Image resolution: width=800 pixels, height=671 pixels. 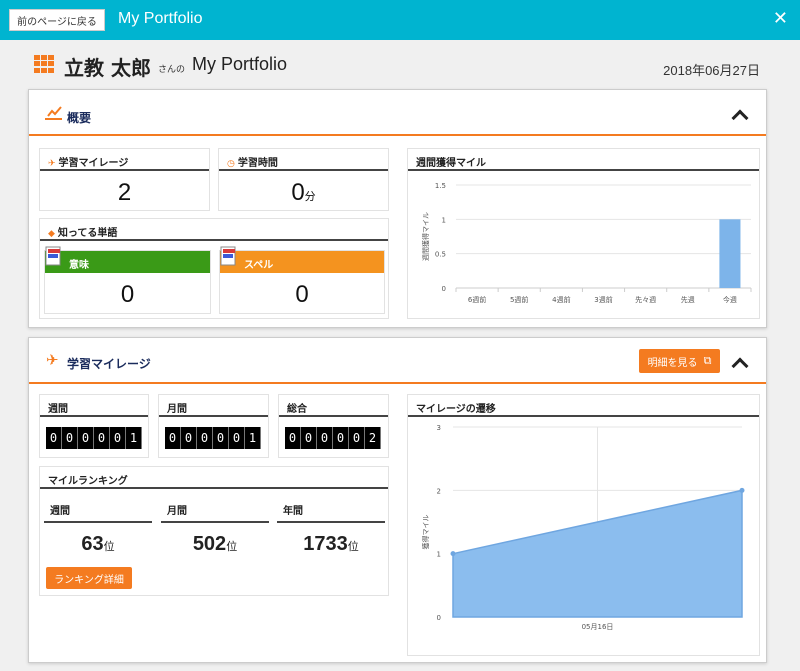 I want to click on y-tick-label: 1.5, so click(x=440, y=186).